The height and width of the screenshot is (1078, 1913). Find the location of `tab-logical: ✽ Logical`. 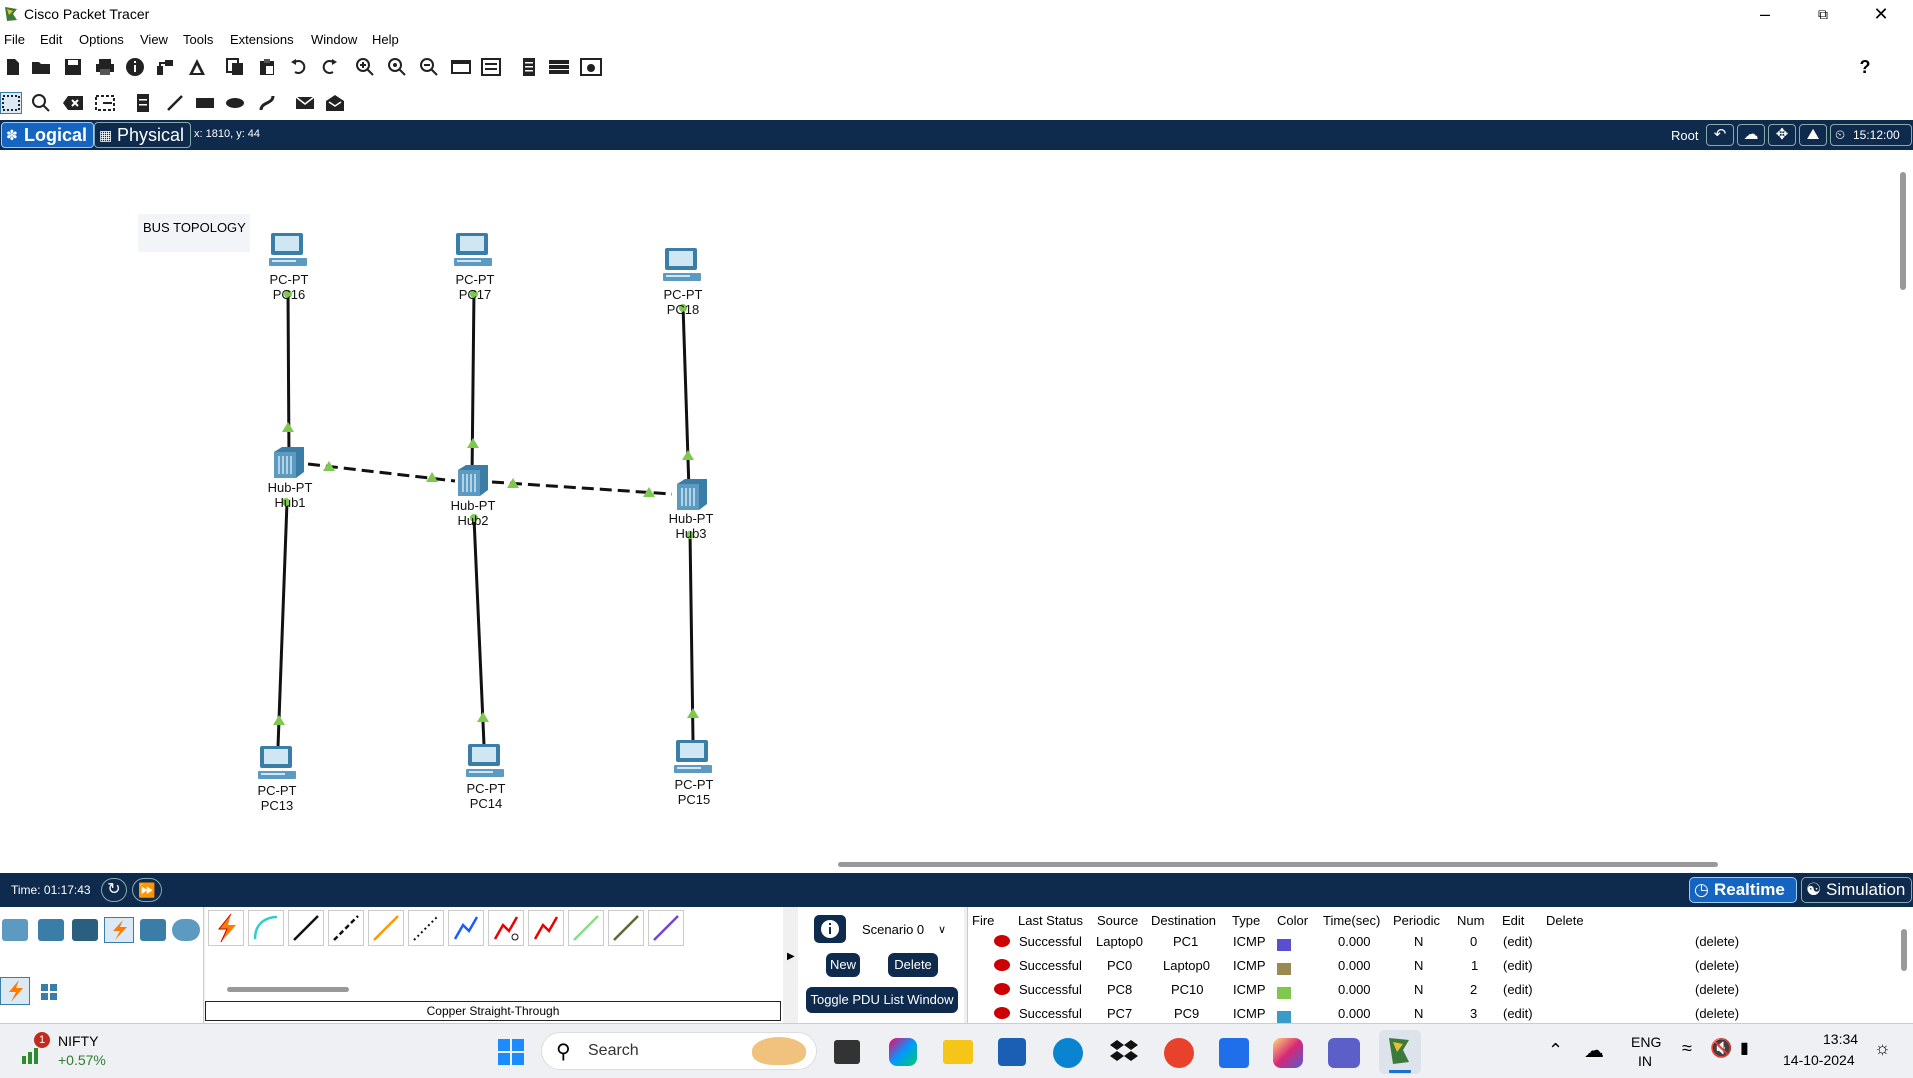

tab-logical: ✽ Logical is located at coordinates (48, 135).